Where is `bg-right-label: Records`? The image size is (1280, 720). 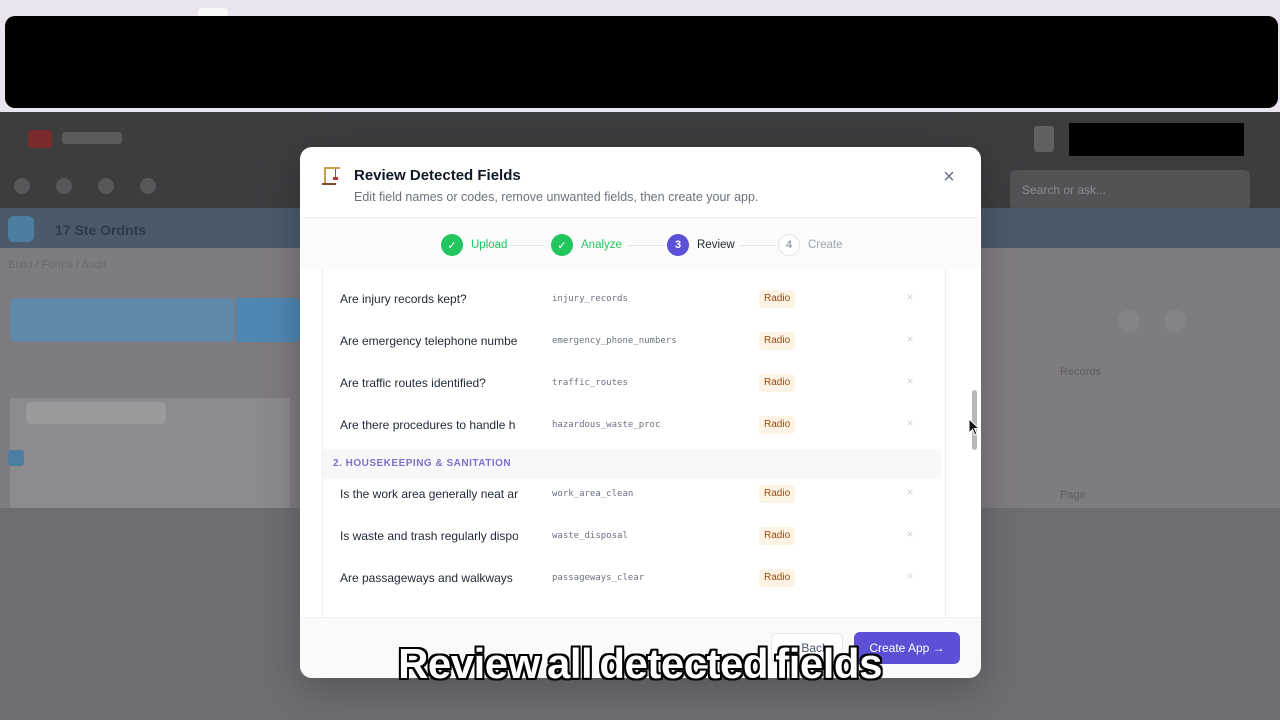
bg-right-label: Records is located at coordinates (1080, 372).